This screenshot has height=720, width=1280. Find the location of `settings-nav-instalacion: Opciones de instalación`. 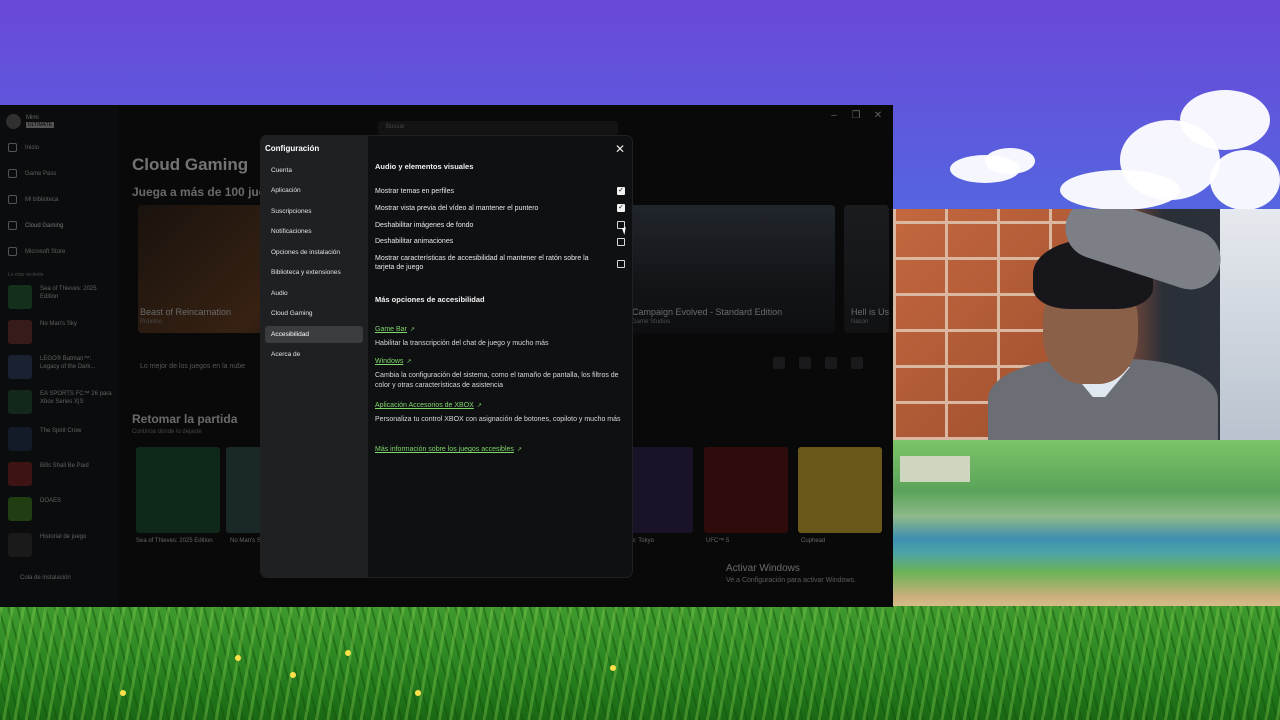

settings-nav-instalacion: Opciones de instalación is located at coordinates (314, 252).